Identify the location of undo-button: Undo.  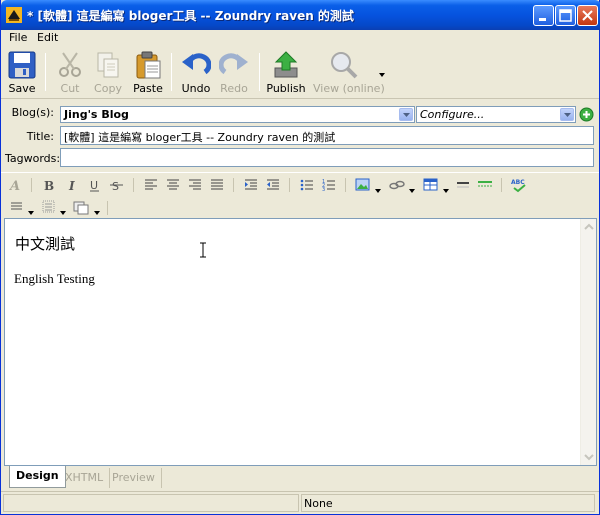
(196, 73).